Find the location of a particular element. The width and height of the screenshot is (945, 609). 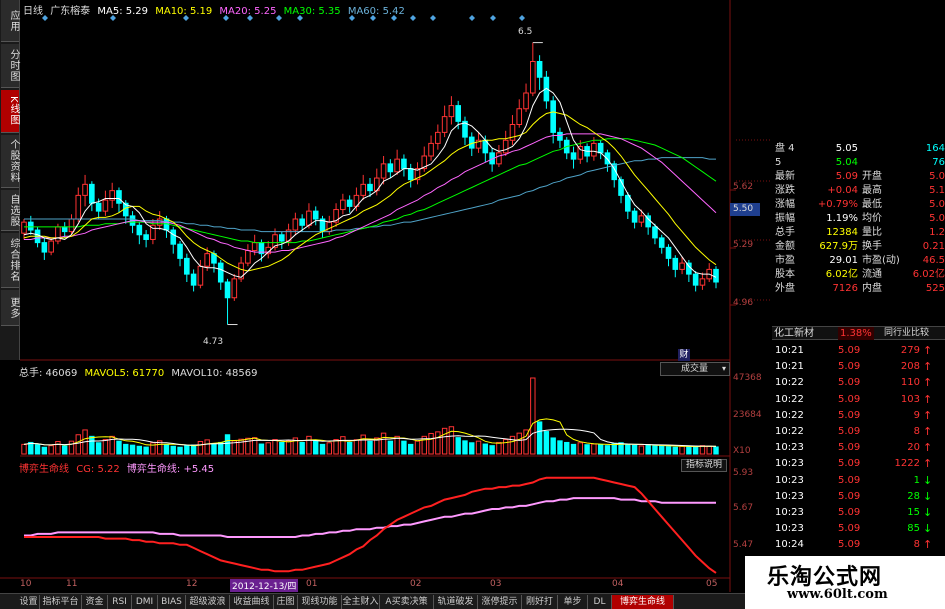

quote-row: 盘 4 5.05 164 is located at coordinates (858, 149).